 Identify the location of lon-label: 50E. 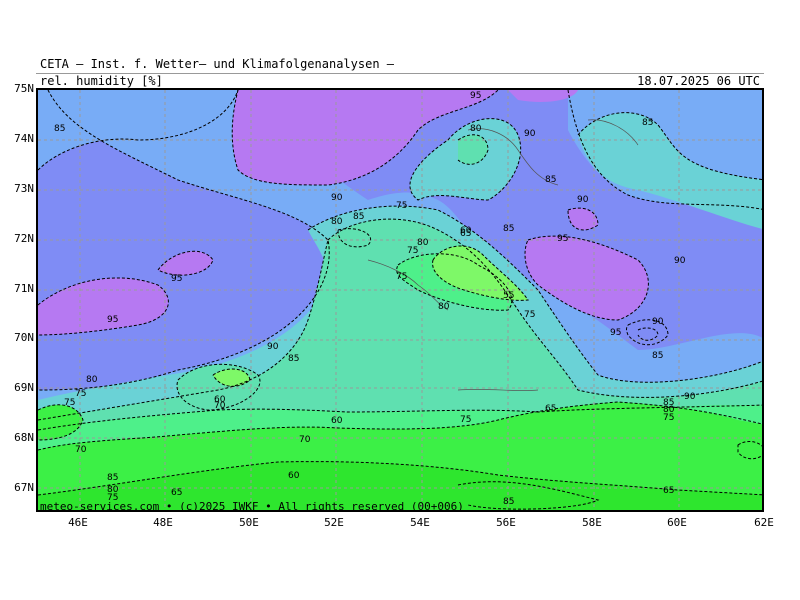
(249, 522).